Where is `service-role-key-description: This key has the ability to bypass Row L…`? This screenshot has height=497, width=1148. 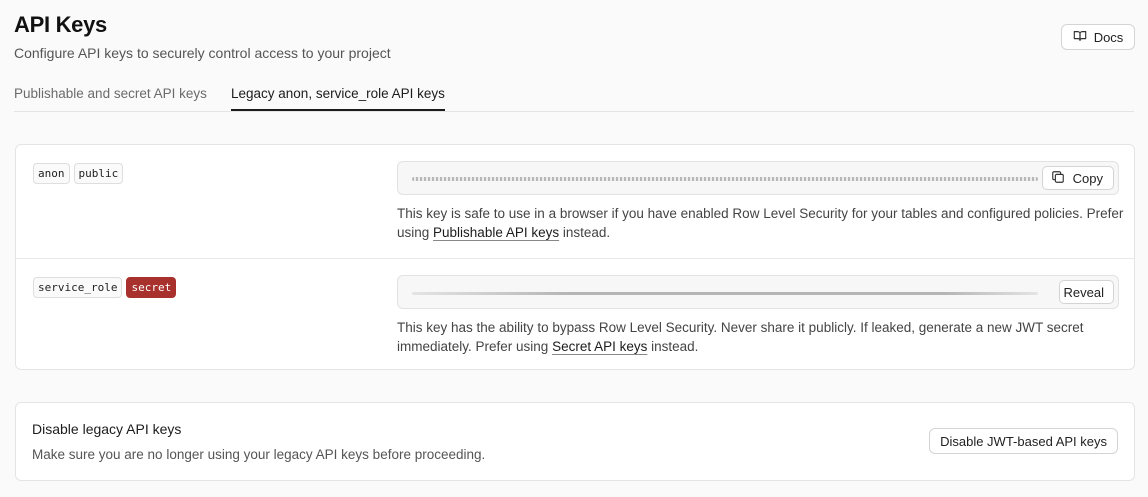
service-role-key-description: This key has the ability to bypass Row L… is located at coordinates (762, 337).